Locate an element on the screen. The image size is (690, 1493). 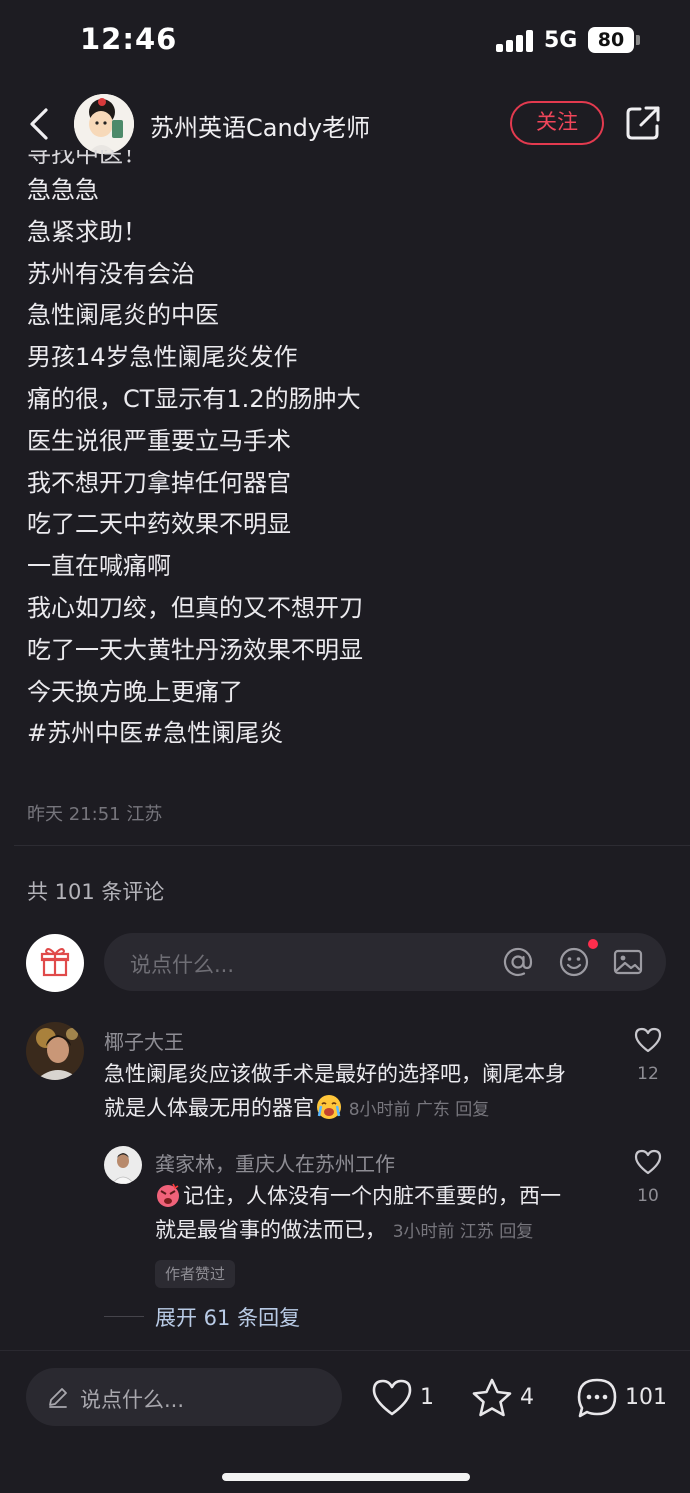
post-line: 一直在喊痛啊 is located at coordinates (99, 566).